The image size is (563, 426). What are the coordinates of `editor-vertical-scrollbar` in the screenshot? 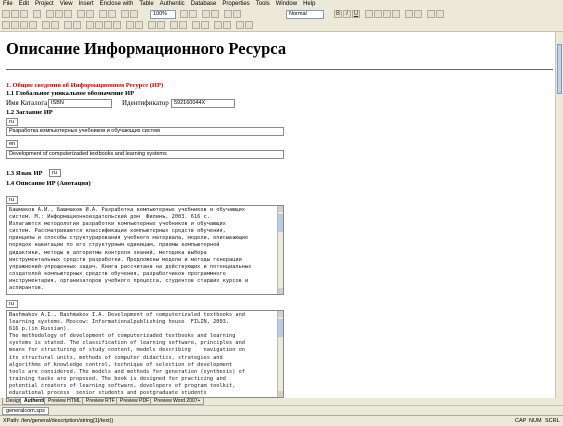 It's located at (559, 215).